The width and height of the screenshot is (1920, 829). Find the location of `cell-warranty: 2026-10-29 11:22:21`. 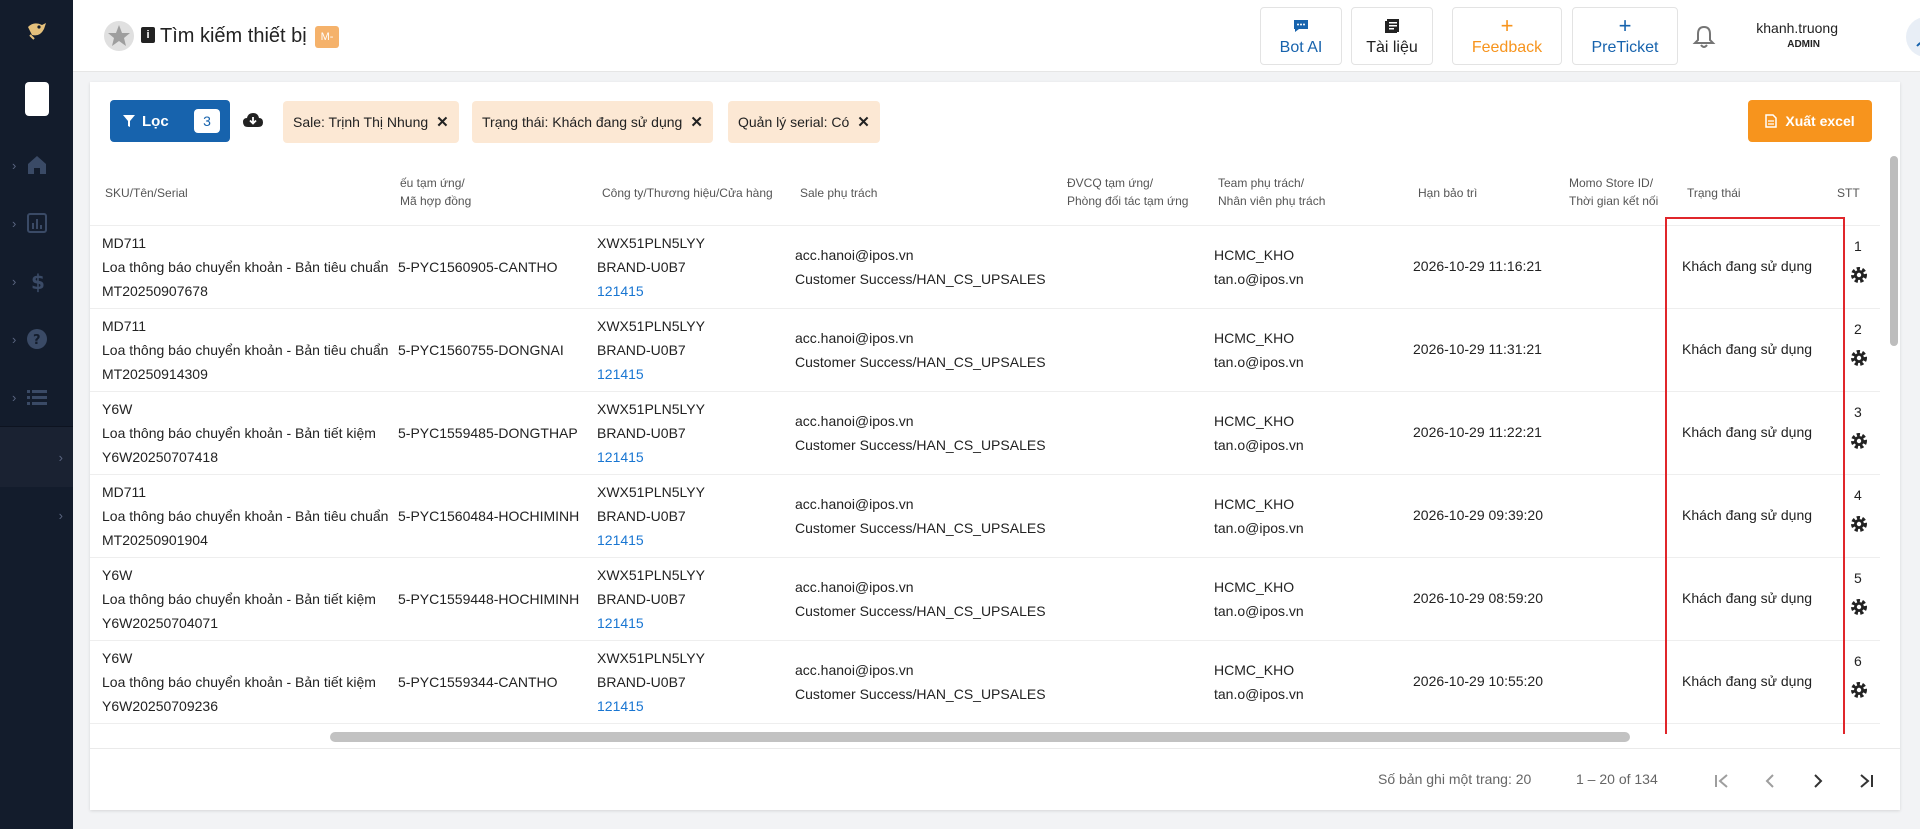

cell-warranty: 2026-10-29 11:22:21 is located at coordinates (1477, 432).